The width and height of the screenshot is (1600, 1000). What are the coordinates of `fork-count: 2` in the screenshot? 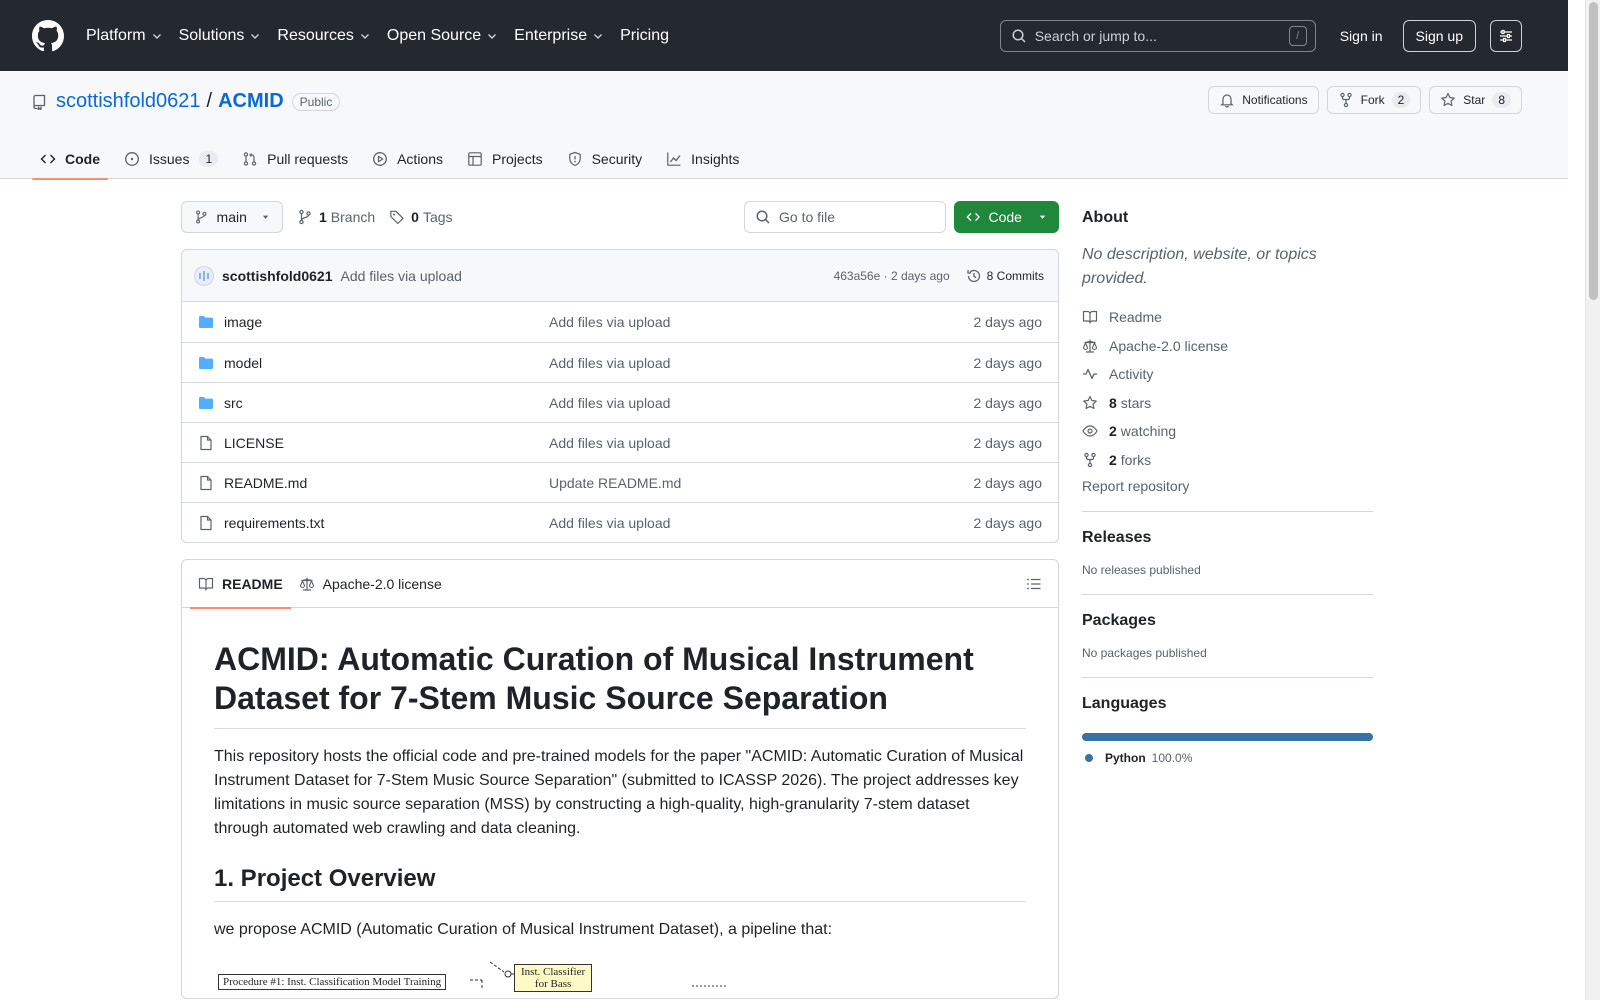 It's located at (1401, 100).